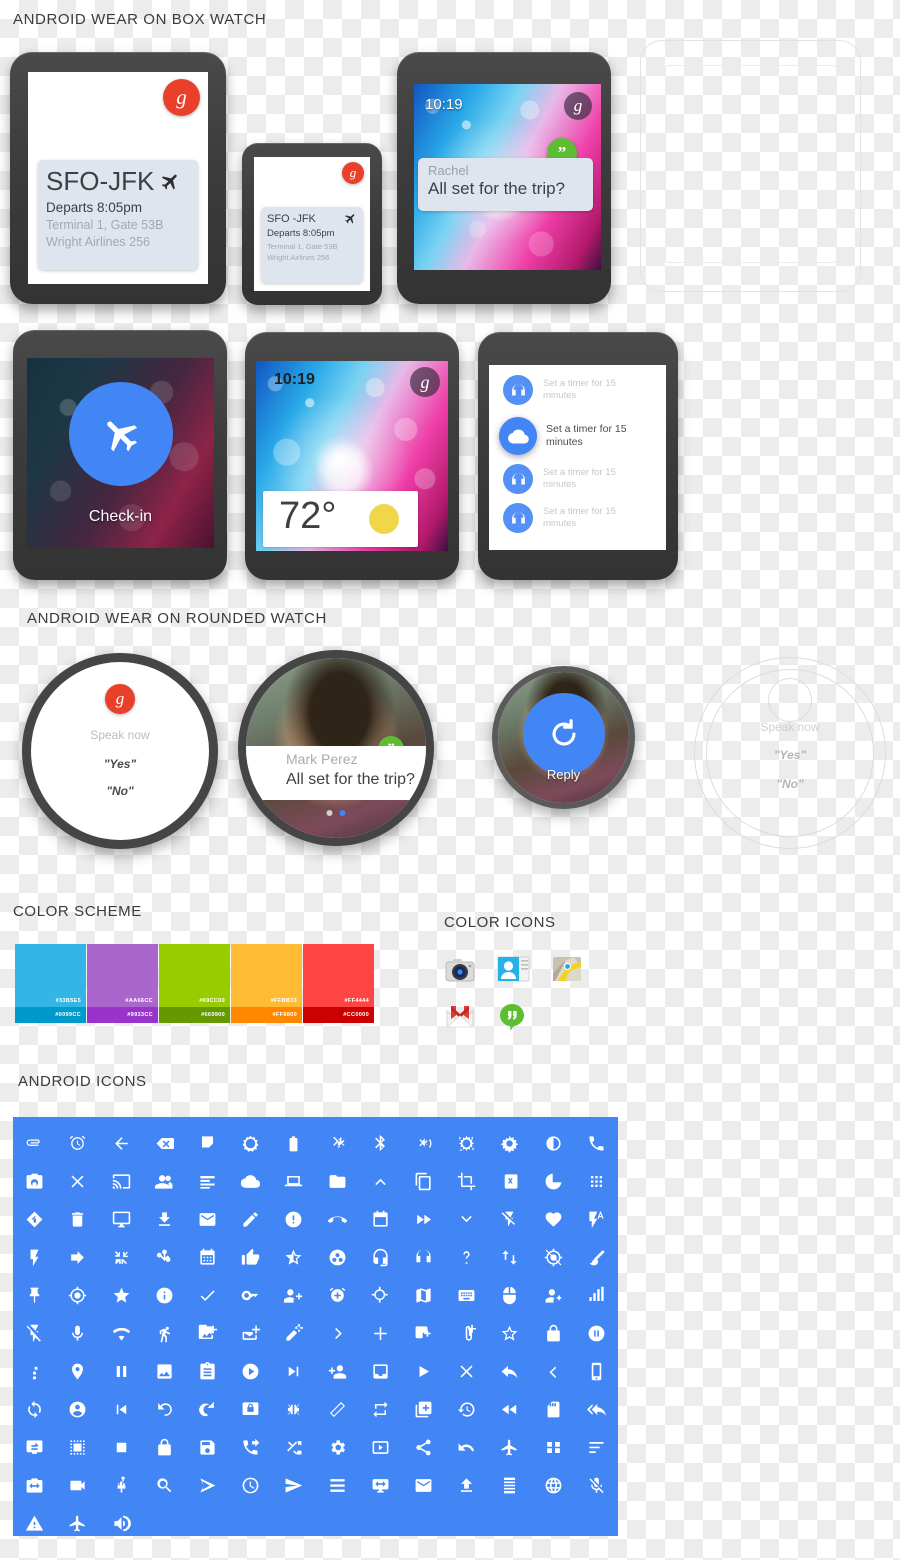  I want to click on clock-icon, so click(250, 1485).